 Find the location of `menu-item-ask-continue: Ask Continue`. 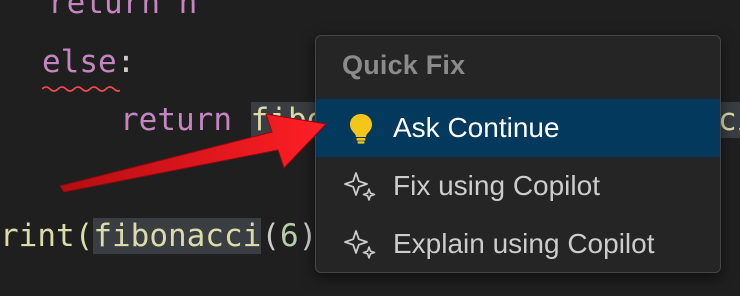

menu-item-ask-continue: Ask Continue is located at coordinates (518, 128).